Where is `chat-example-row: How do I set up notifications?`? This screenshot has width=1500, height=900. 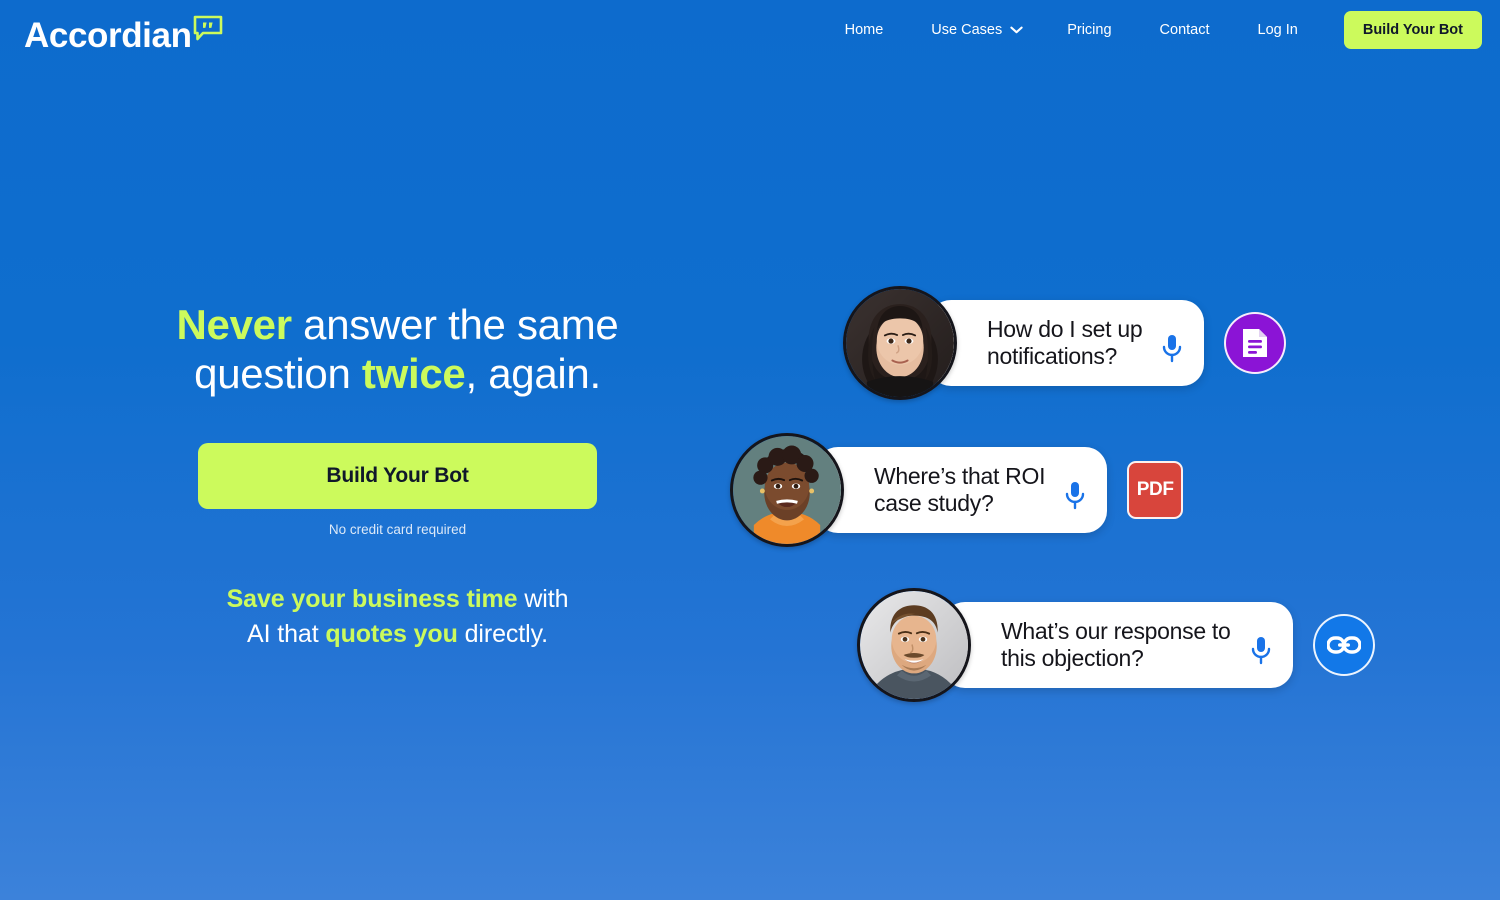
chat-example-row: How do I set up notifications? is located at coordinates (1065, 343).